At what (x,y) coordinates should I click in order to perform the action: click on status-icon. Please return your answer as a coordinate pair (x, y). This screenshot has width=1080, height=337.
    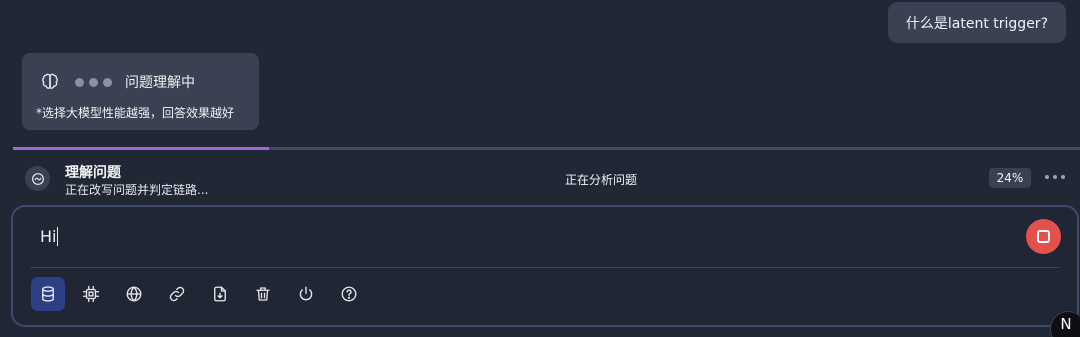
    Looking at the image, I should click on (37, 178).